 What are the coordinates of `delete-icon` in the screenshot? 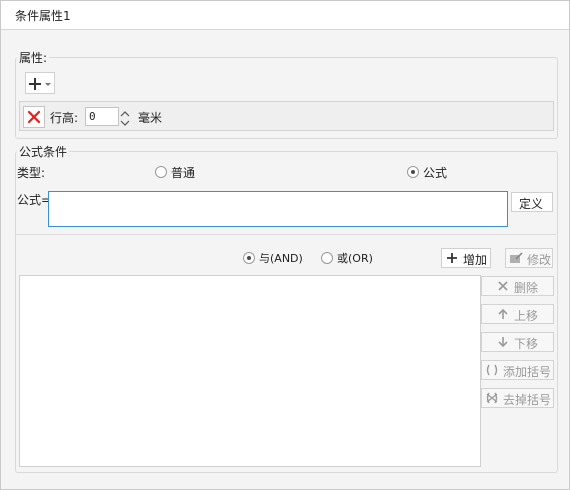 It's located at (503, 286).